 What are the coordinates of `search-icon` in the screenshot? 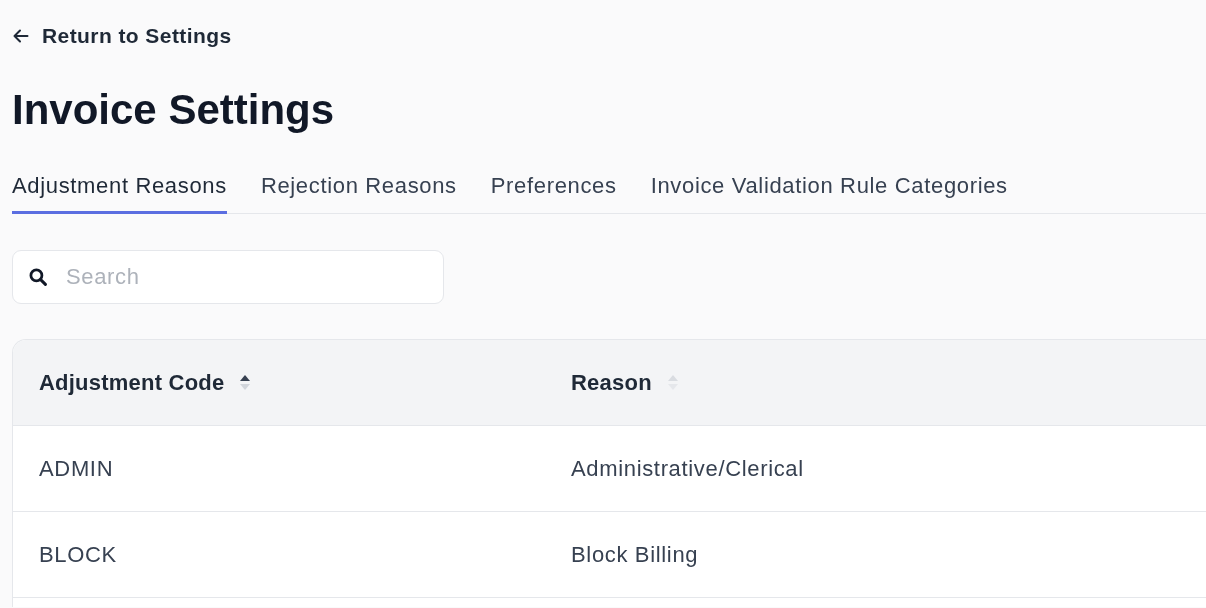 It's located at (38, 277).